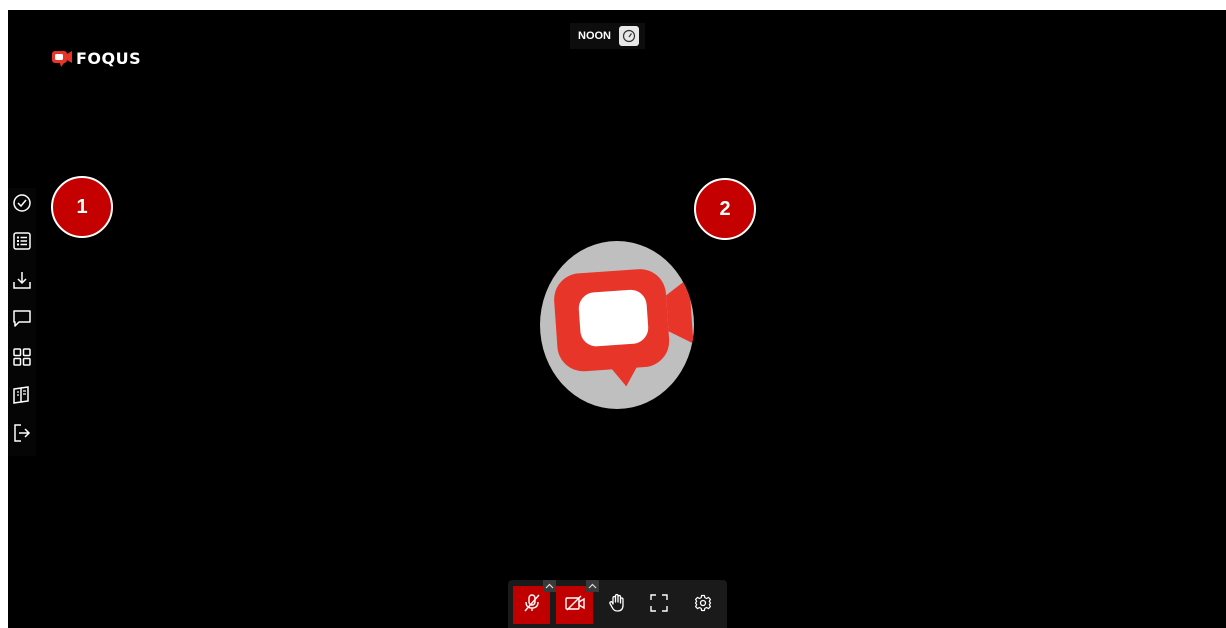  I want to click on sidebar, so click(22, 322).